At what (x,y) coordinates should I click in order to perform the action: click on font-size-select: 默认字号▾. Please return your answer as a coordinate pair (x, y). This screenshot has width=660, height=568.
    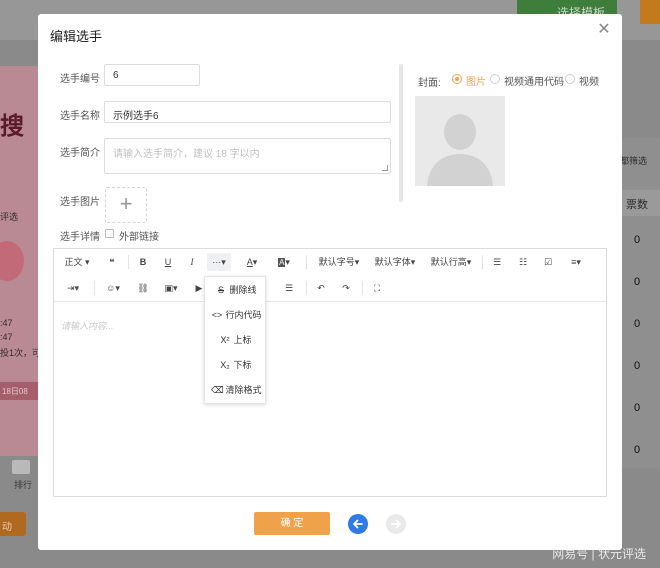
    Looking at the image, I should click on (339, 262).